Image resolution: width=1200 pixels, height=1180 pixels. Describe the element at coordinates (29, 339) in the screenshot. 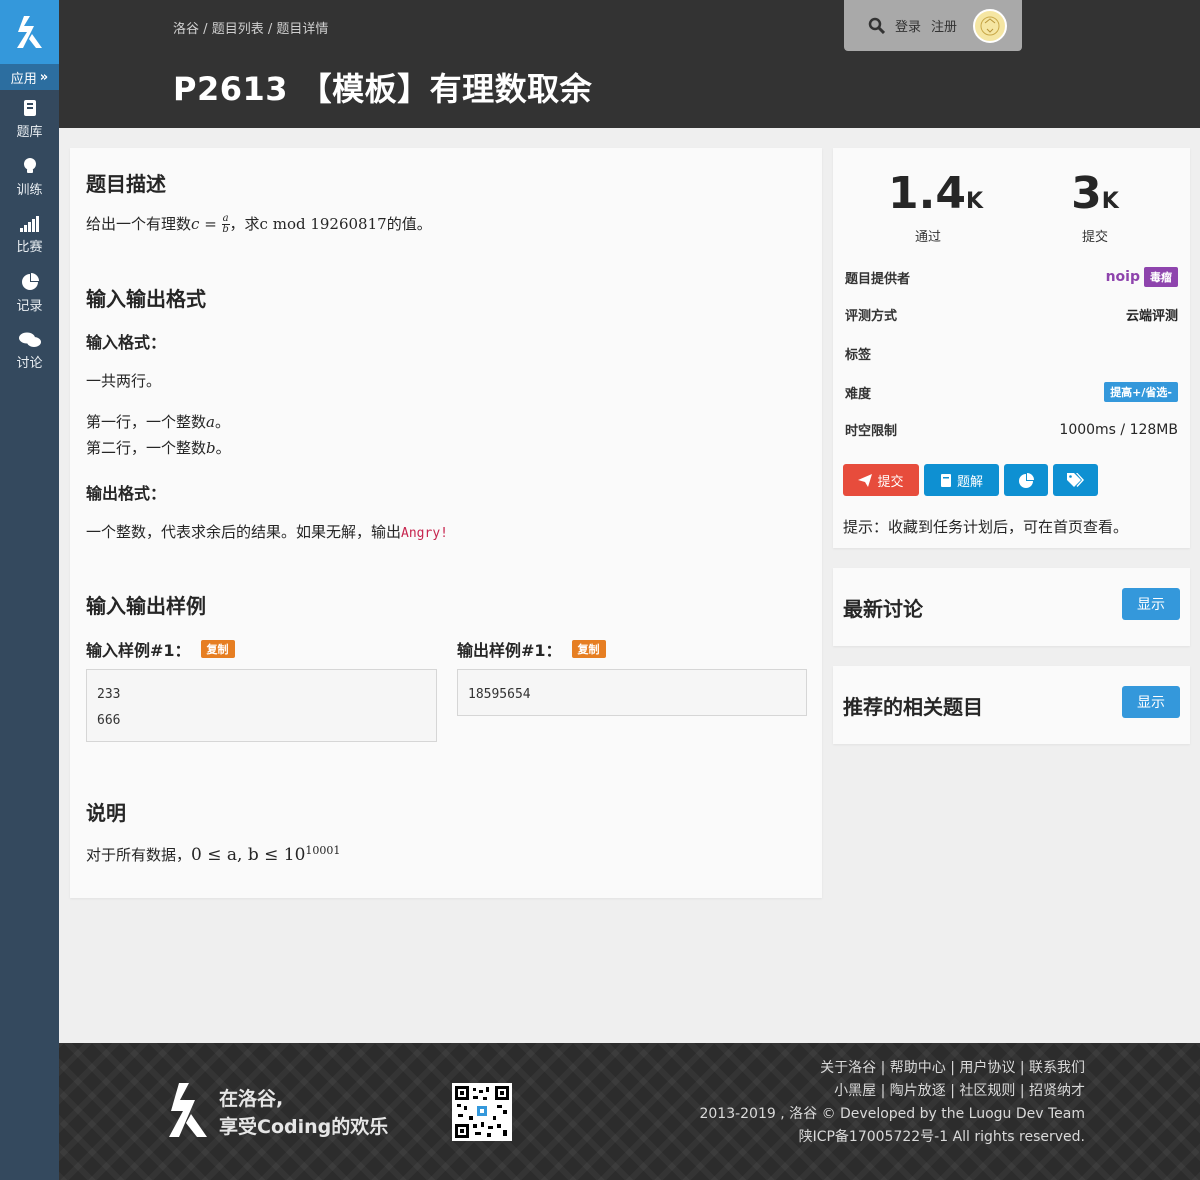

I see `comments-icon` at that location.